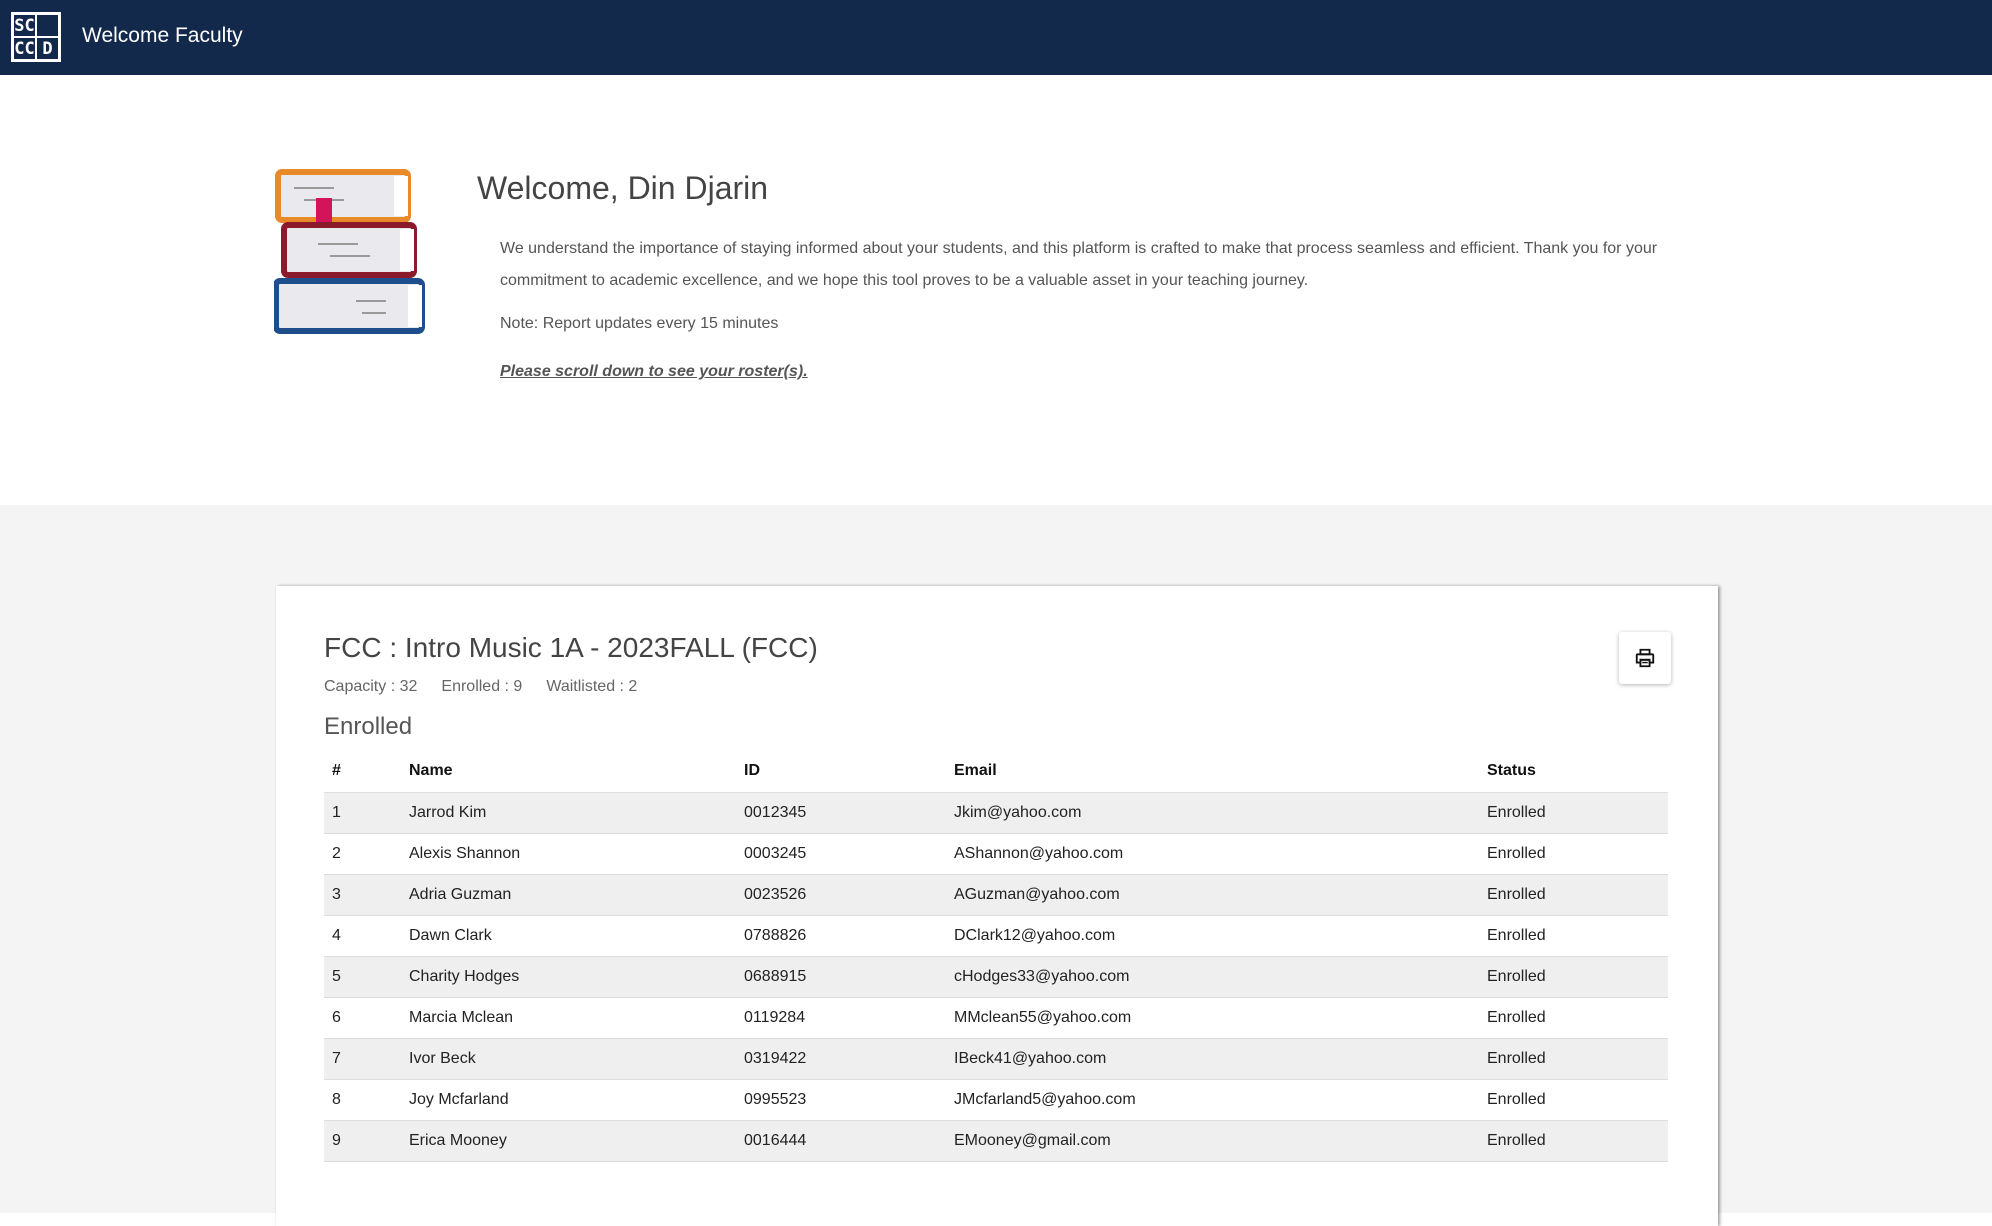 The width and height of the screenshot is (1992, 1226). I want to click on app-title: Welcome Faculty, so click(162, 35).